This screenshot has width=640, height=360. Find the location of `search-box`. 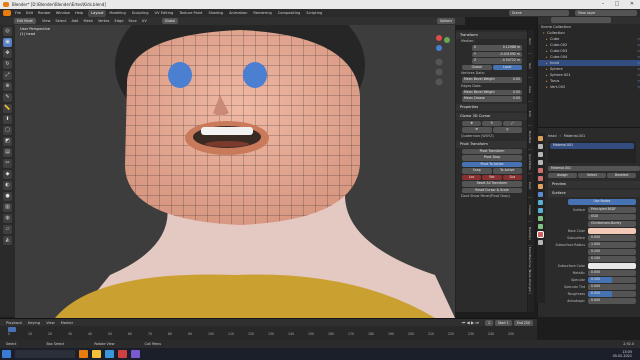

search-box is located at coordinates (45, 354).